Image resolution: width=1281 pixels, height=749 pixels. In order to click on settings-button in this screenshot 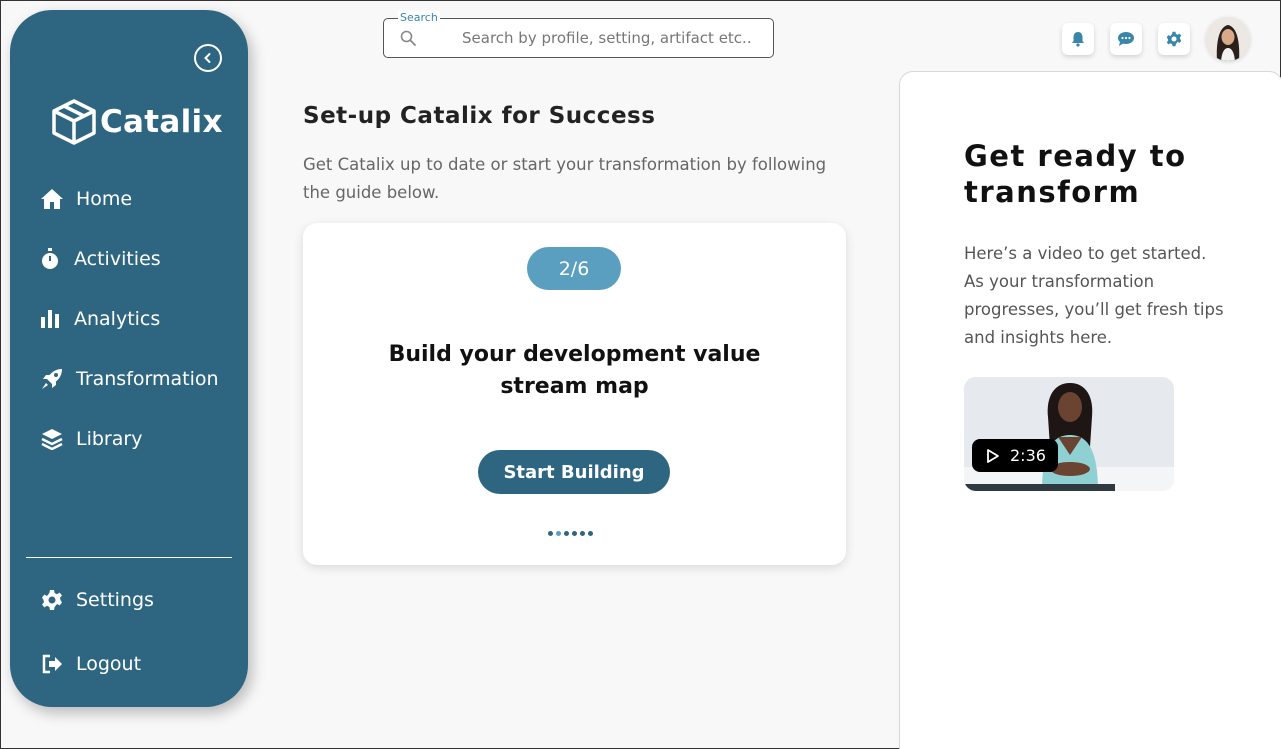, I will do `click(1174, 39)`.